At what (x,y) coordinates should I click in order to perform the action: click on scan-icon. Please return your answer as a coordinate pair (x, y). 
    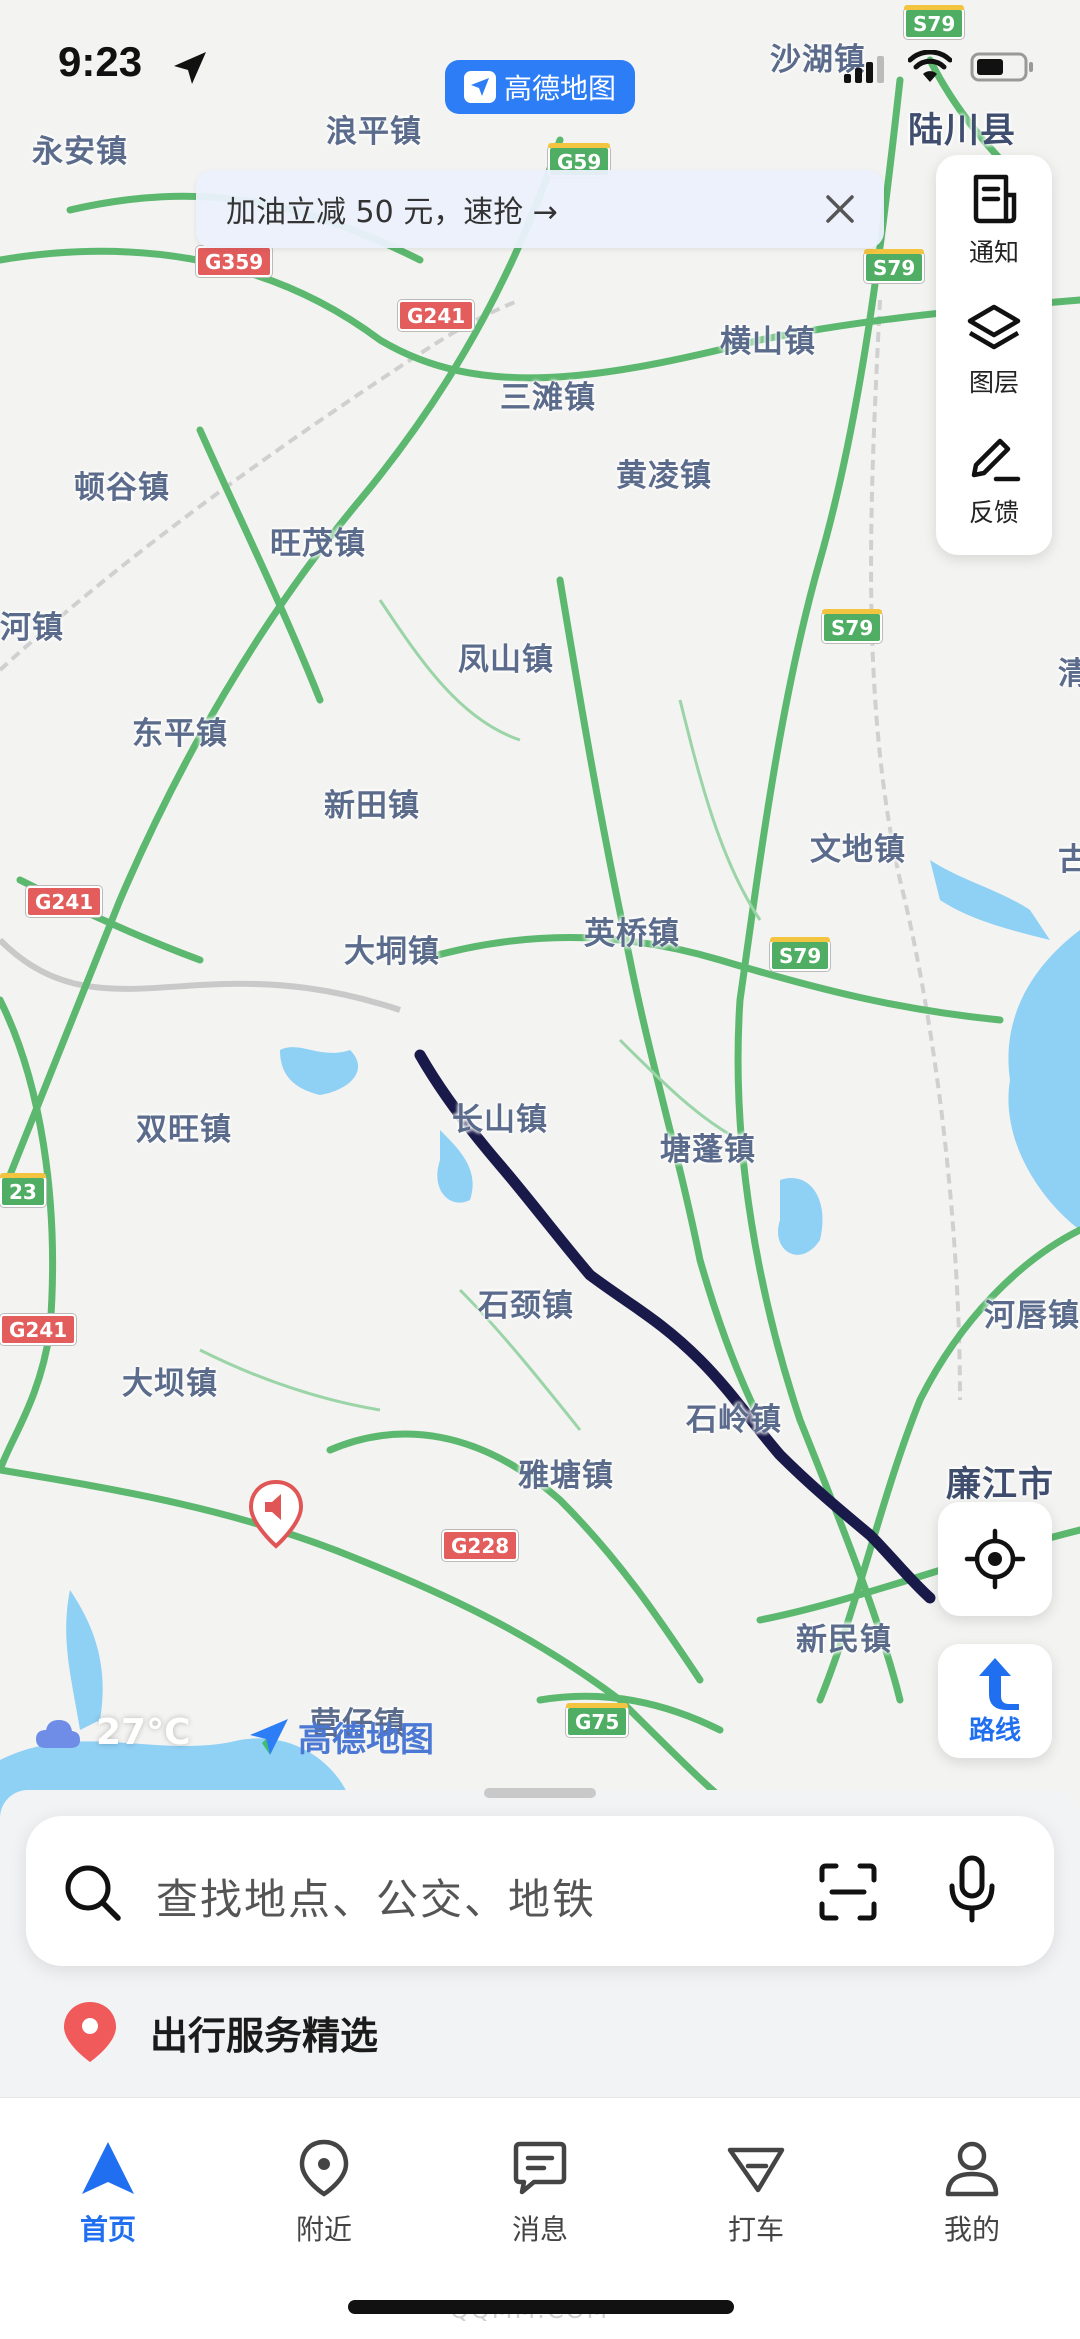
    Looking at the image, I should click on (848, 1892).